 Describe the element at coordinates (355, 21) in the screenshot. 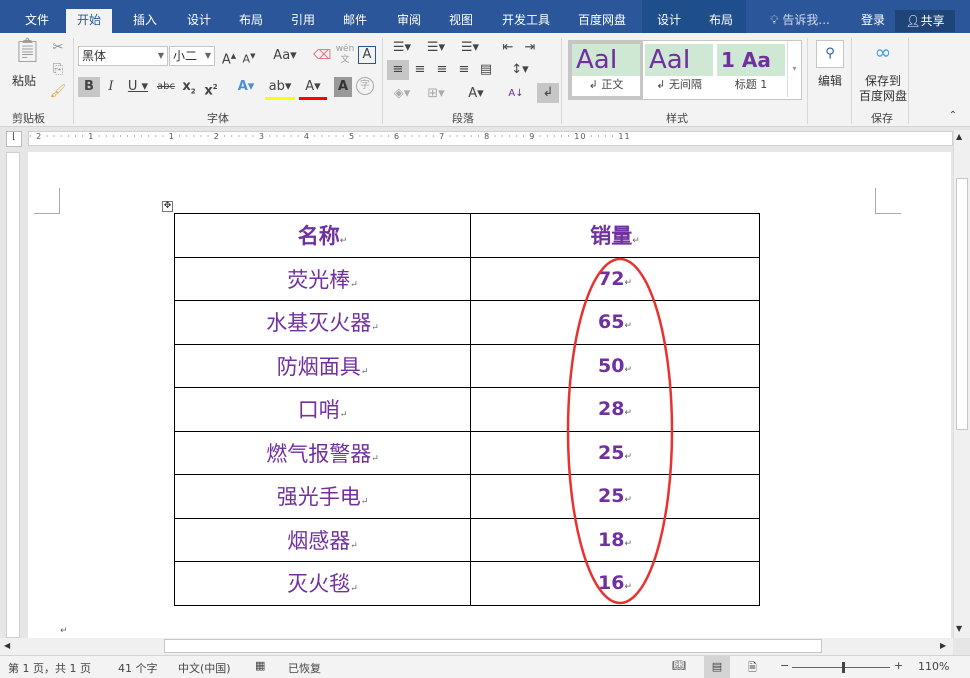

I see `tab-6: 邮件` at that location.